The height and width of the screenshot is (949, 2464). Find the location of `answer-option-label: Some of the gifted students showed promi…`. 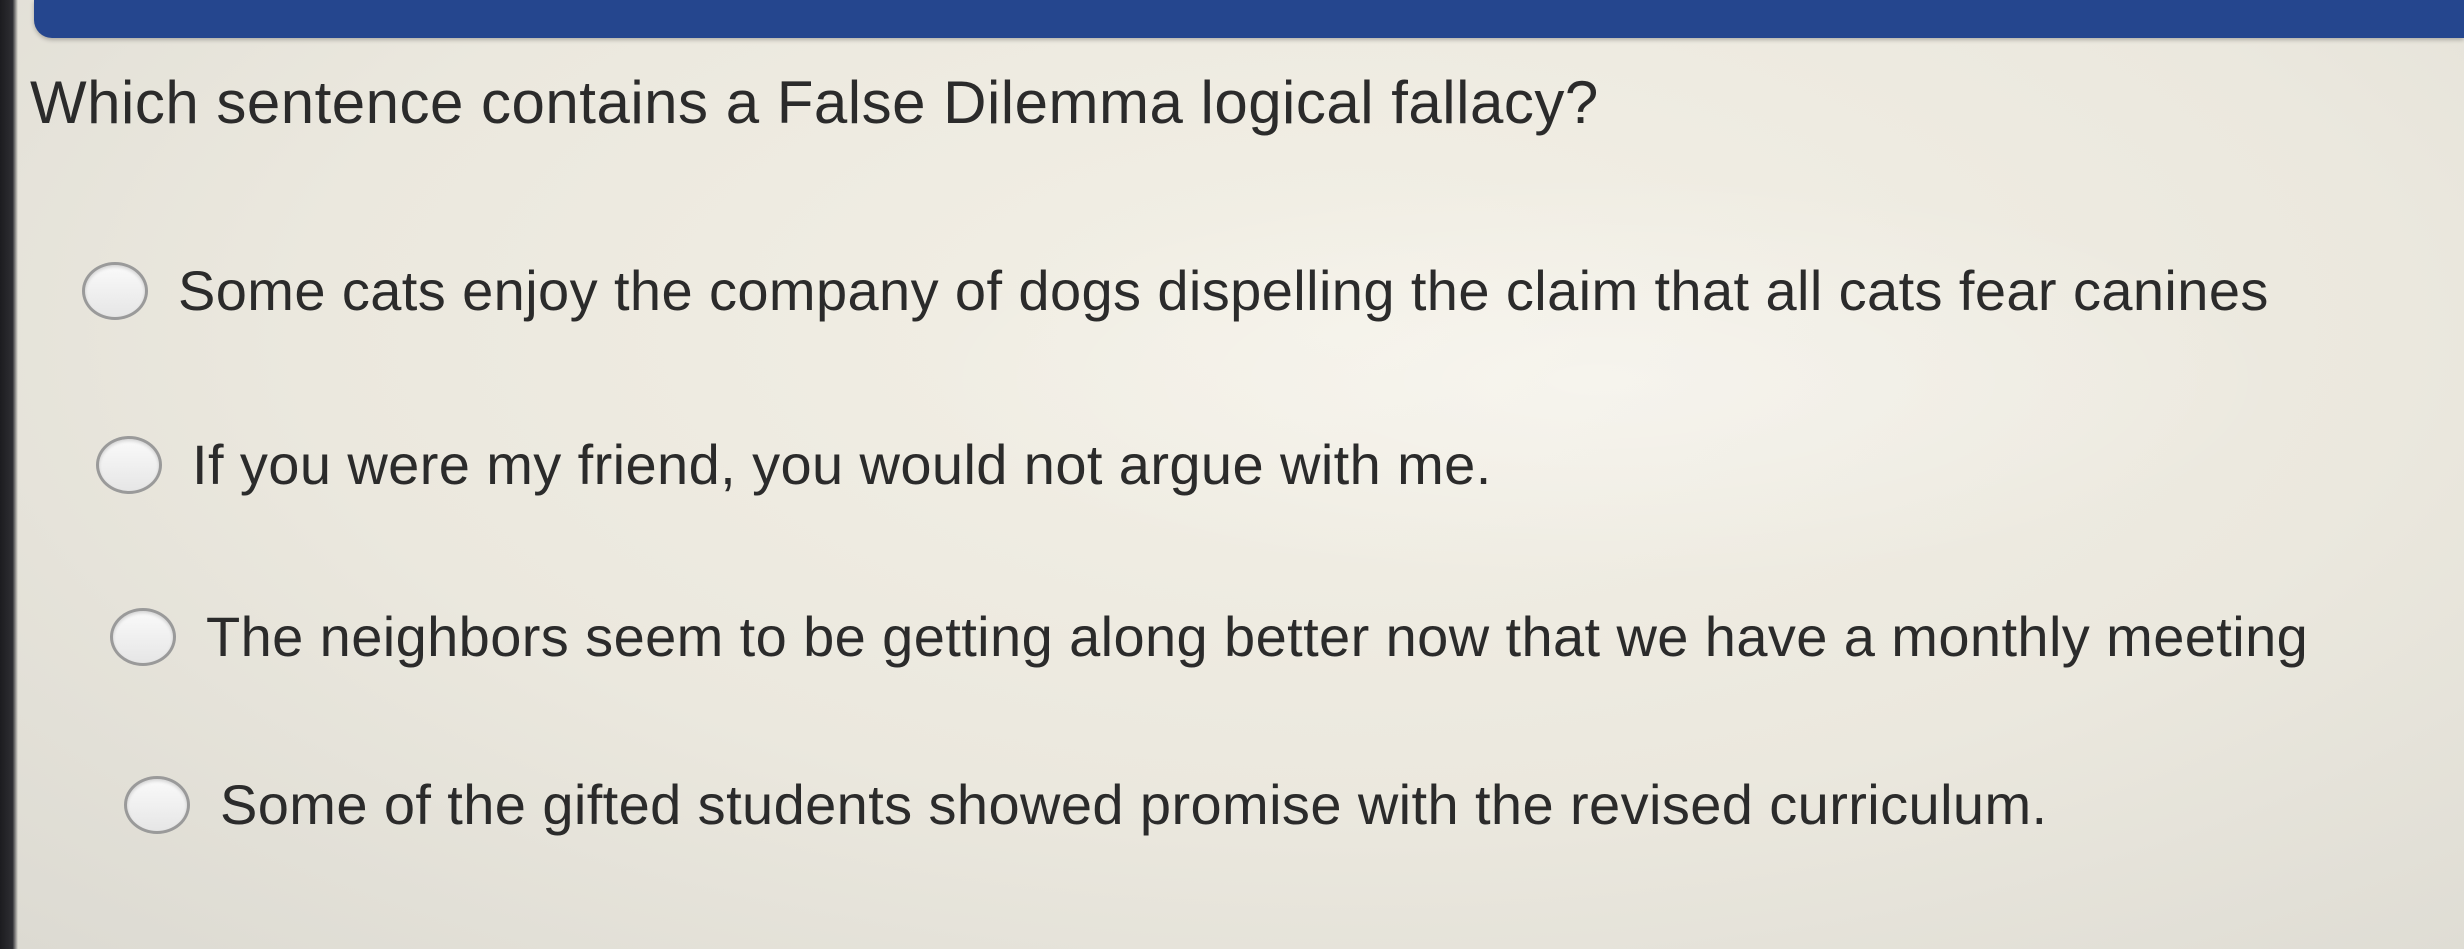

answer-option-label: Some of the gifted students showed promi… is located at coordinates (1133, 804).